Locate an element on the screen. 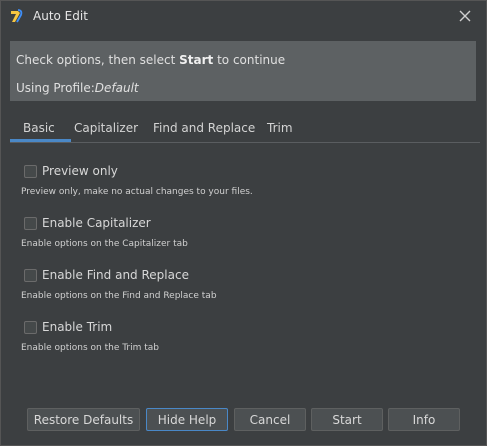 This screenshot has width=487, height=446. profile-value: Default is located at coordinates (116, 88).